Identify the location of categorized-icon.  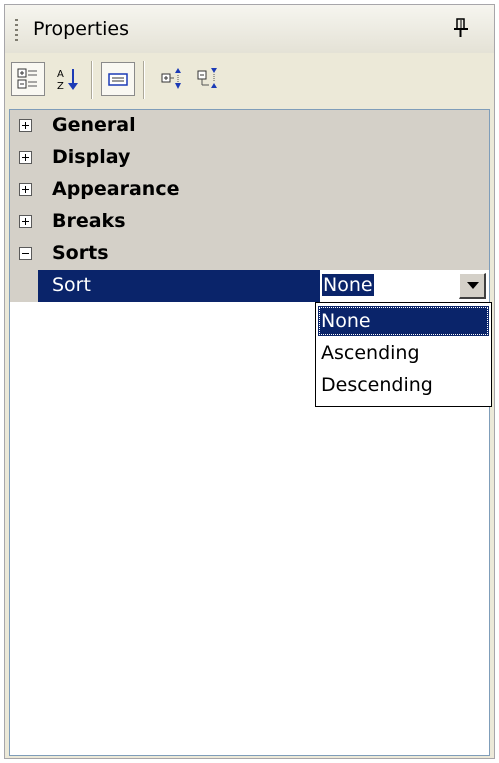
(27, 78).